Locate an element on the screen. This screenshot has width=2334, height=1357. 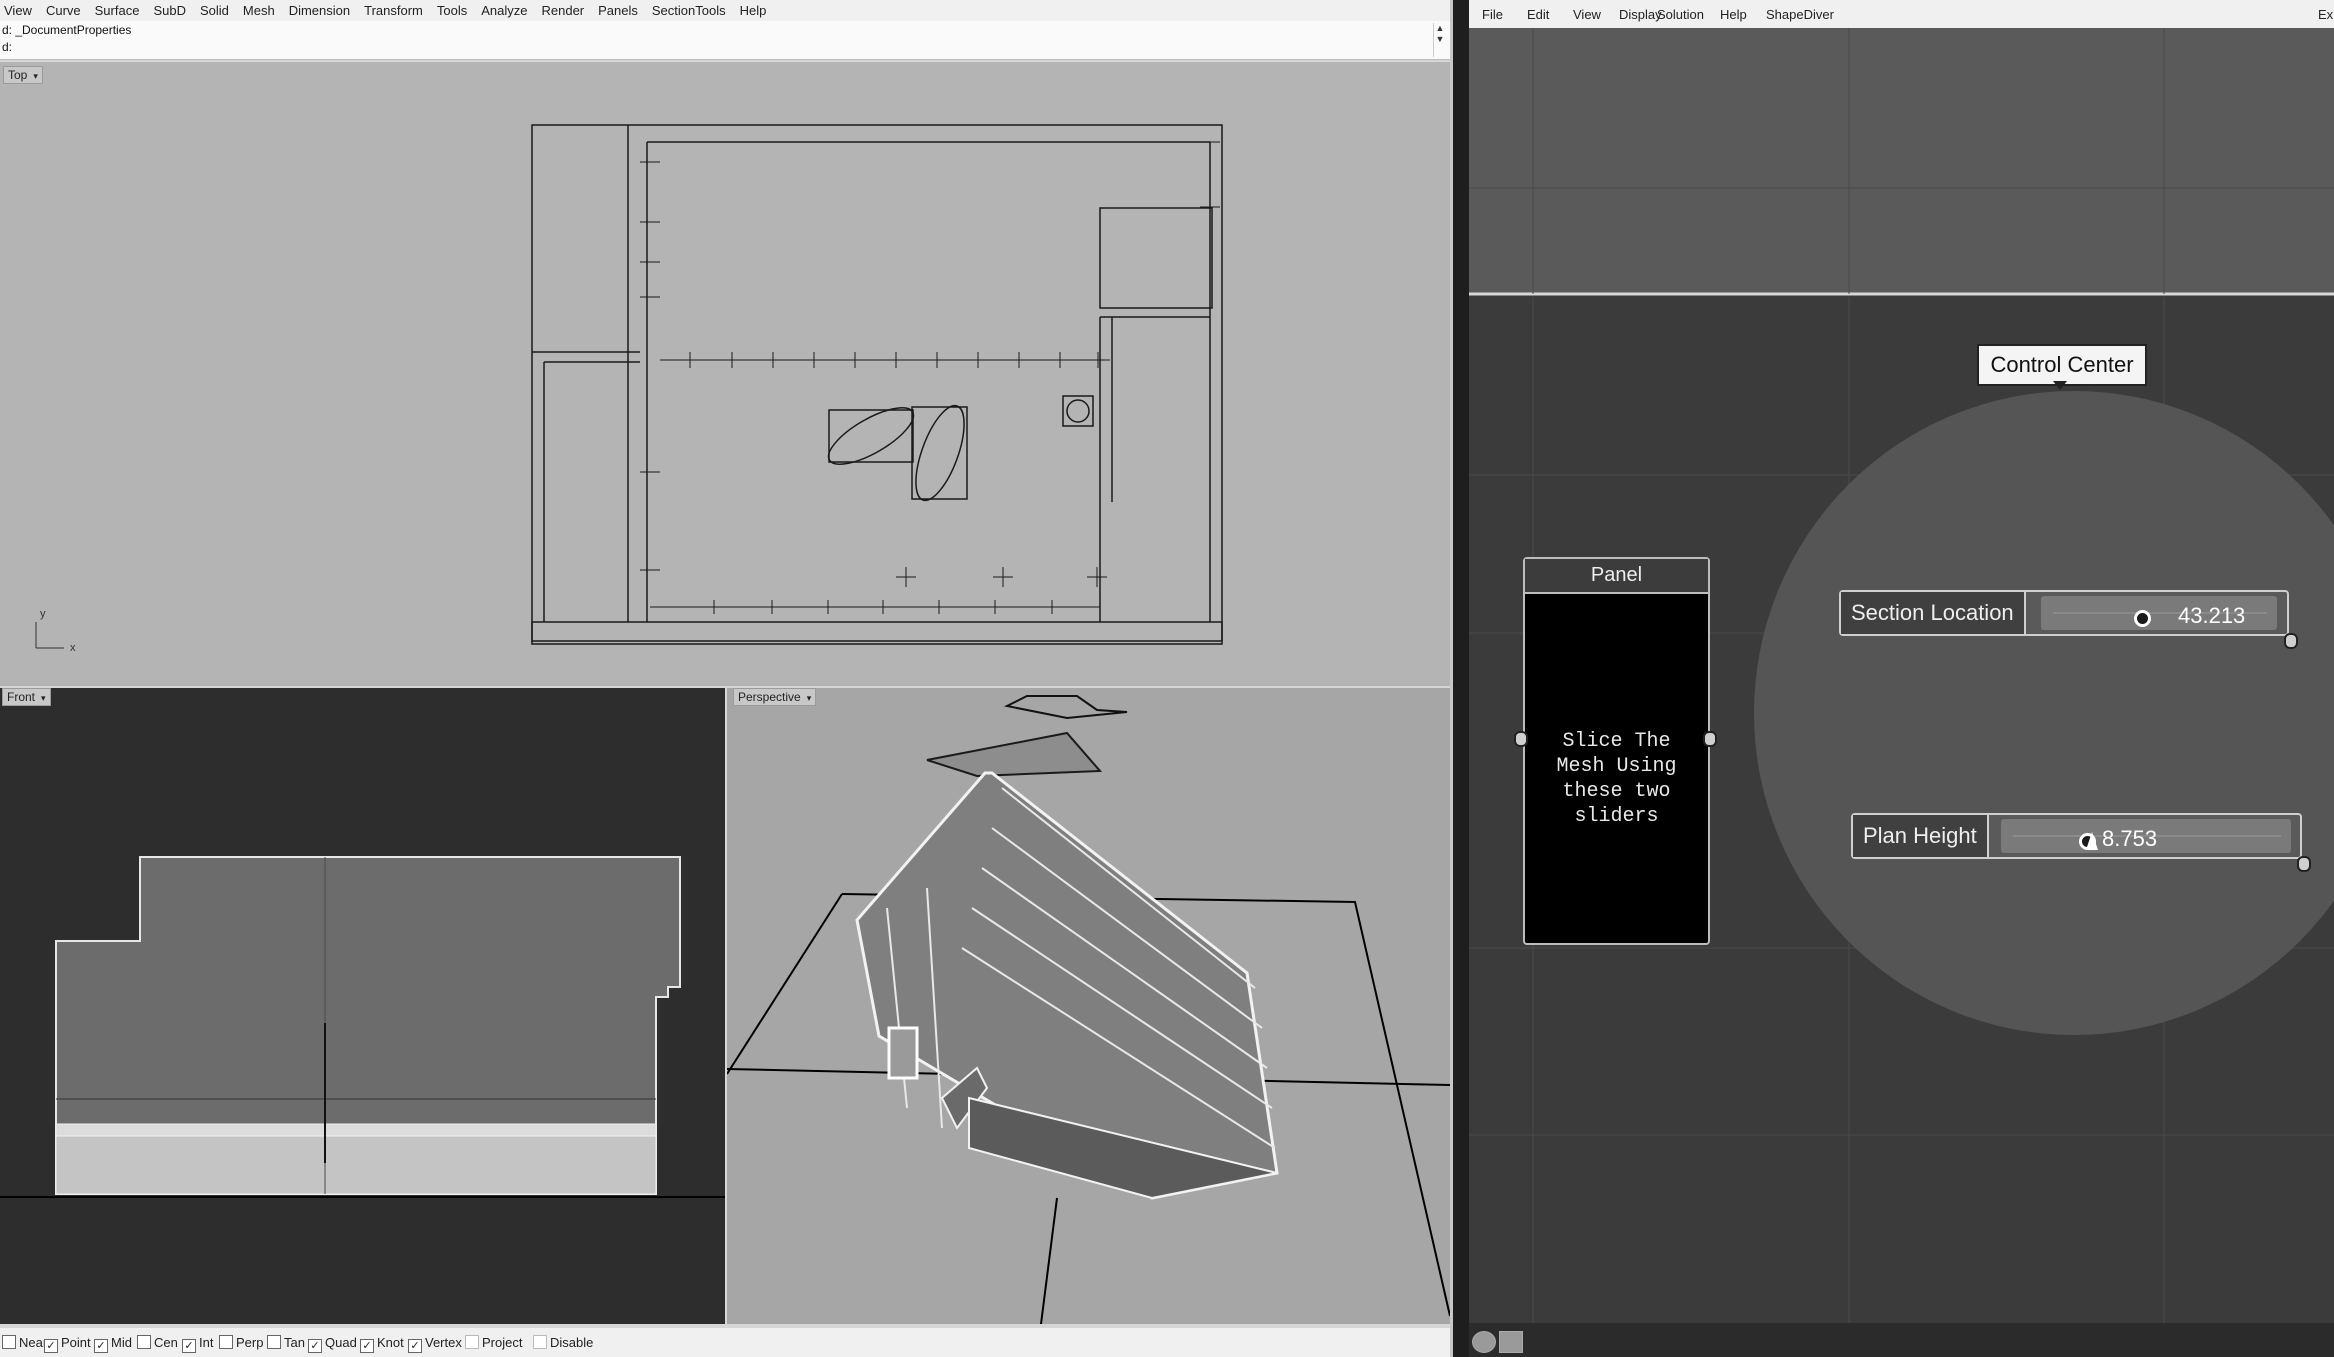
gh-menu-file: File is located at coordinates (1492, 14).